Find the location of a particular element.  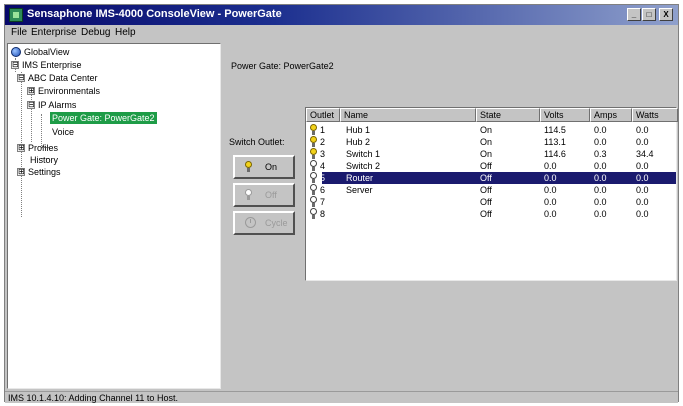

tree-node-enterprise: IMS Enterprise is located at coordinates (52, 65).